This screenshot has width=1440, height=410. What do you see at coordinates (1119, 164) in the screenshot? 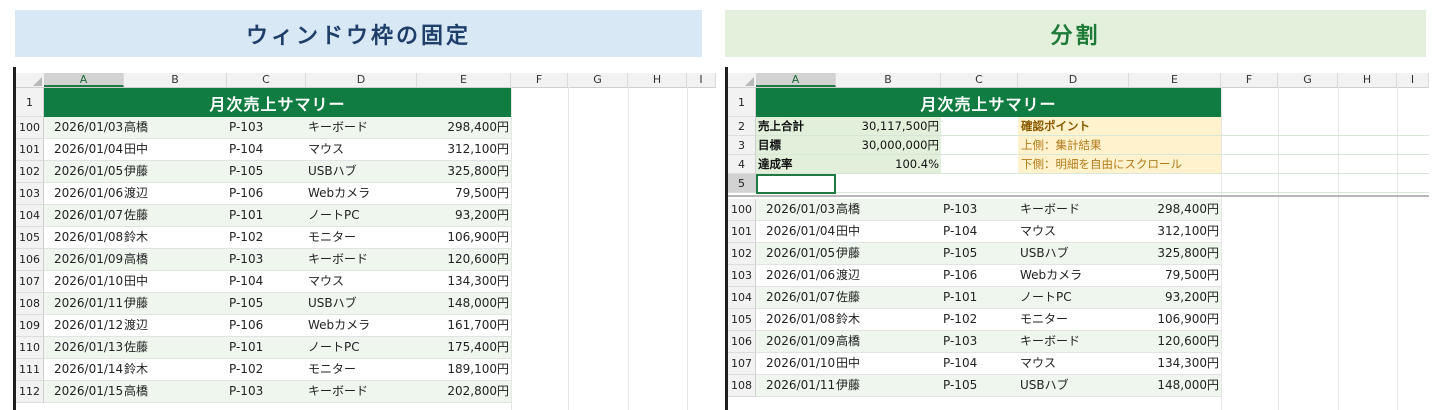
I see `note-cell: 下側：明細を自由にスクロール` at bounding box center [1119, 164].